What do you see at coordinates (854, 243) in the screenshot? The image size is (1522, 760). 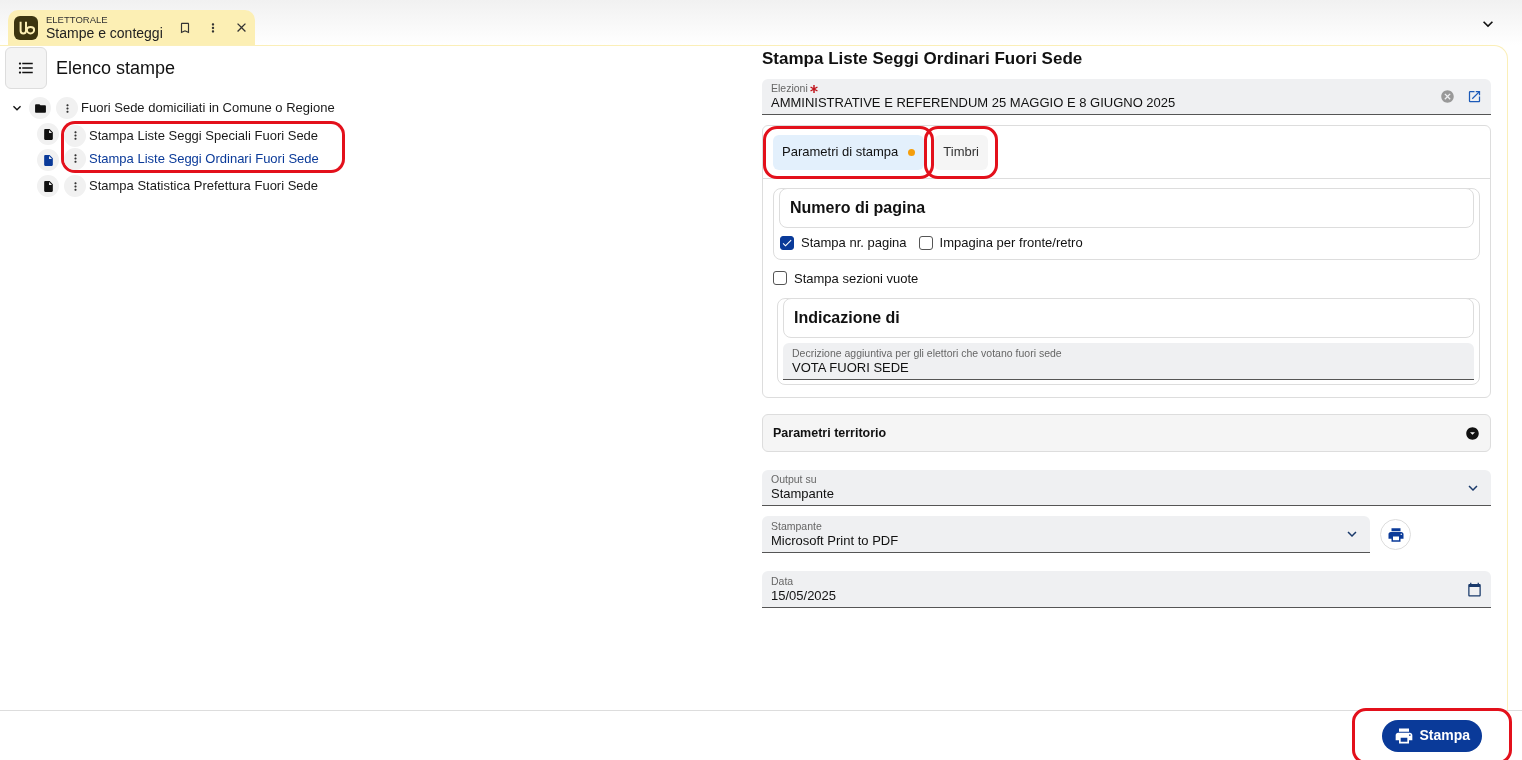 I see `checkbox-label: Stampa nr. pagina` at bounding box center [854, 243].